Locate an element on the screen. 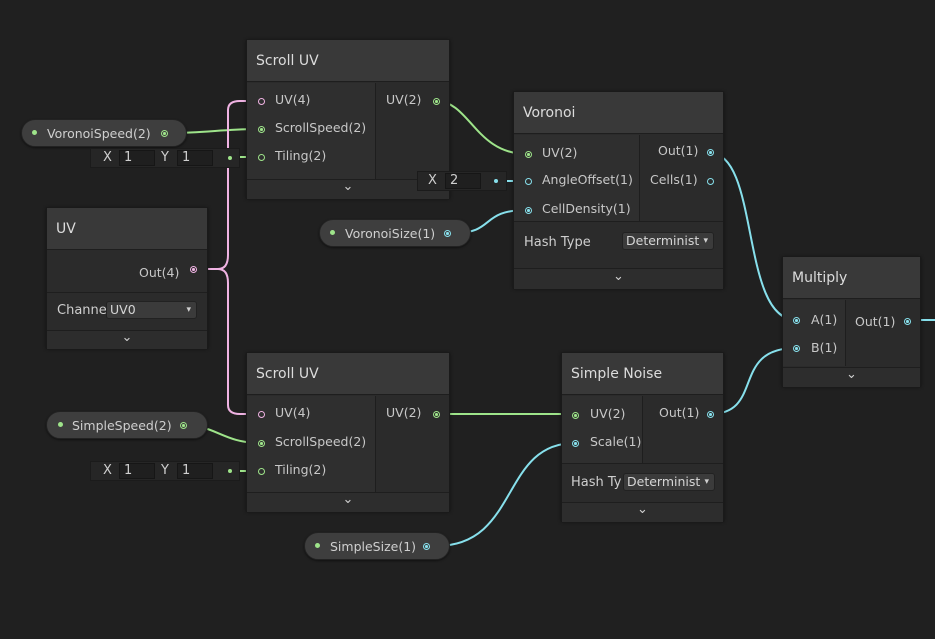  hash-type-label: Hash Ty is located at coordinates (596, 482).